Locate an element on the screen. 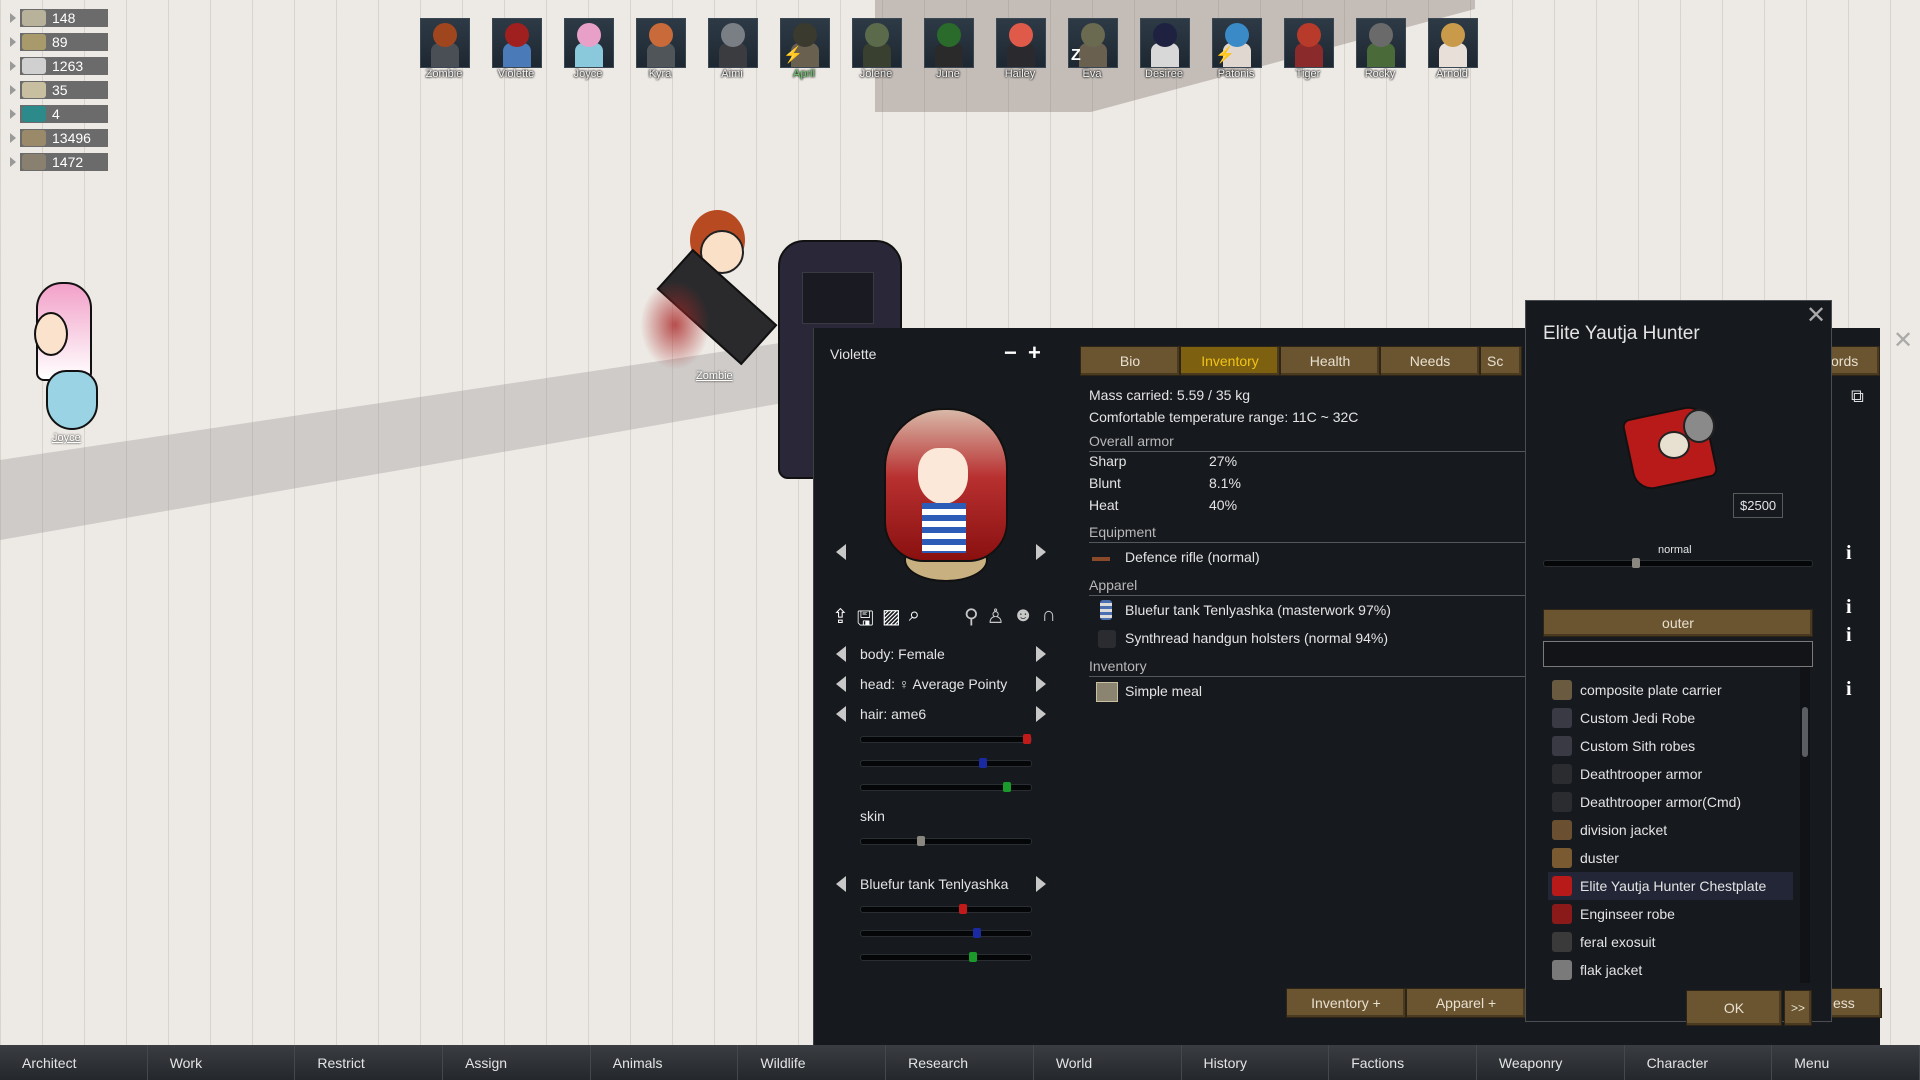  apparel-list-item: Deathtrooper armor(Cmd) is located at coordinates (1670, 802).